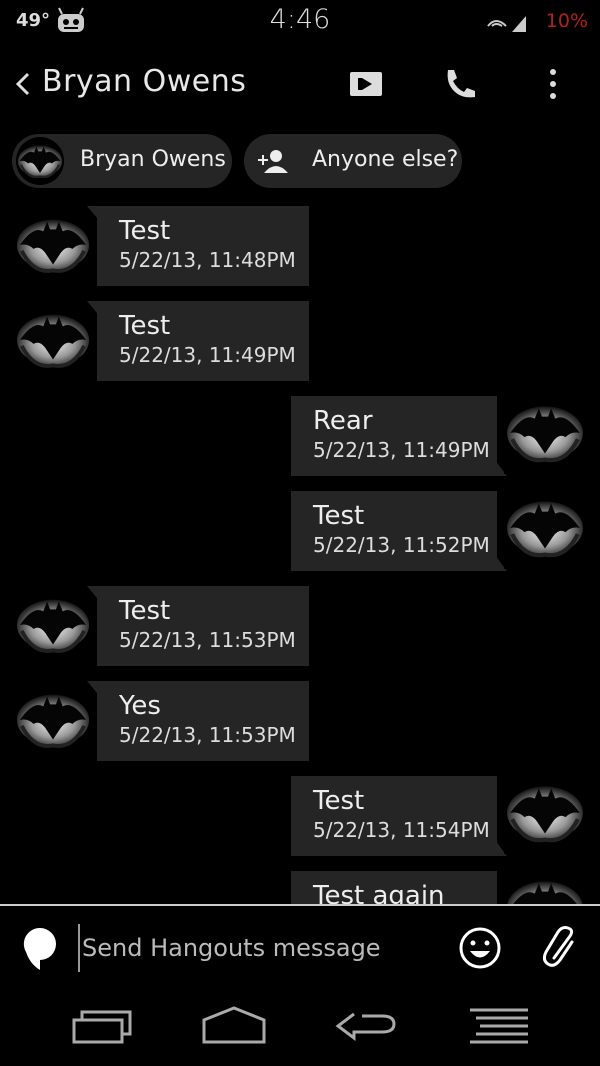 The height and width of the screenshot is (1066, 600). I want to click on message-item: Test 5/22/13, 11:48PM, so click(300, 241).